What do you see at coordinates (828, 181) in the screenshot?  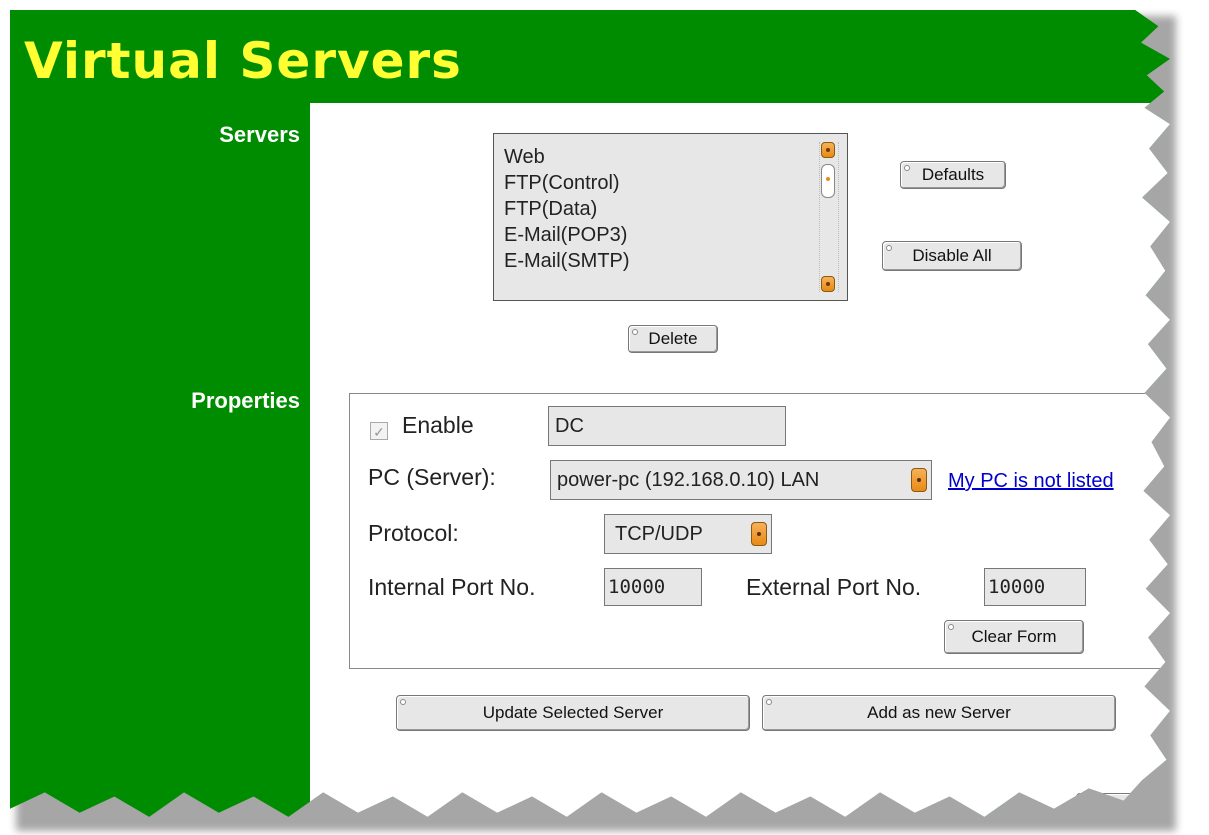 I see `scroll-thumb` at bounding box center [828, 181].